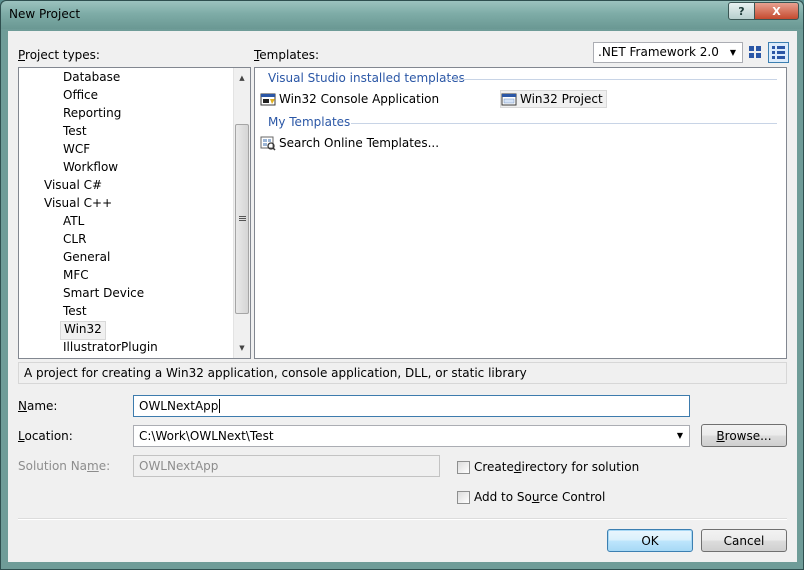 The height and width of the screenshot is (570, 804). I want to click on template-win32-console: Win32 Console Application, so click(349, 99).